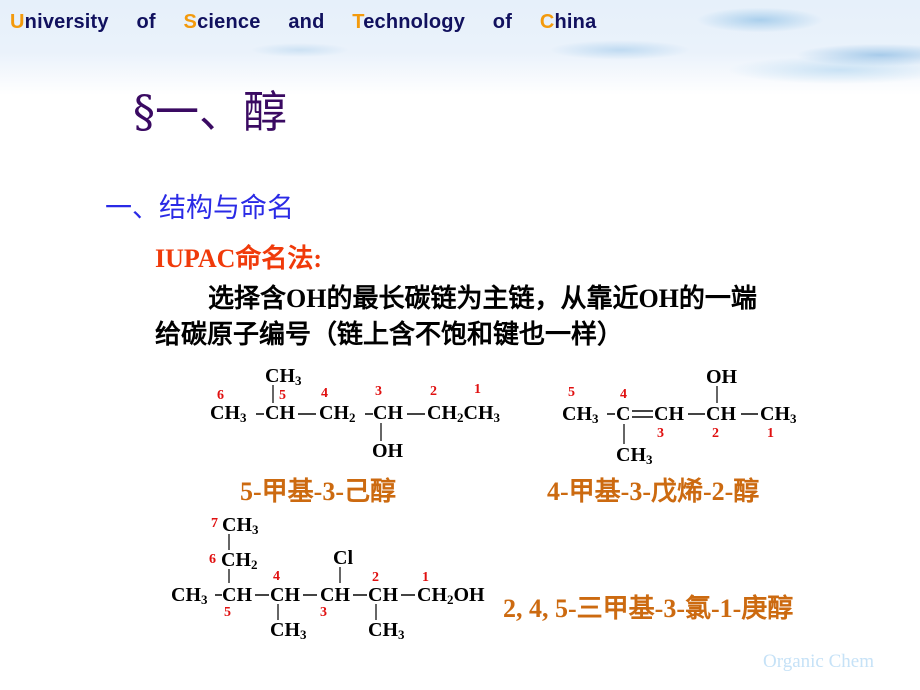 Image resolution: width=920 pixels, height=690 pixels. I want to click on methylene-group: CH2, so click(239, 560).